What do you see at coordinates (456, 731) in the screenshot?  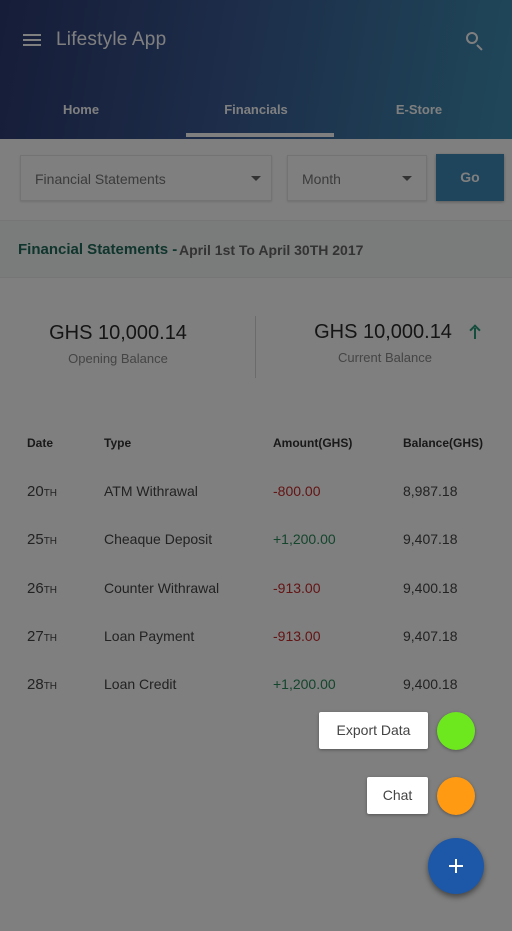 I see `export-data-button` at bounding box center [456, 731].